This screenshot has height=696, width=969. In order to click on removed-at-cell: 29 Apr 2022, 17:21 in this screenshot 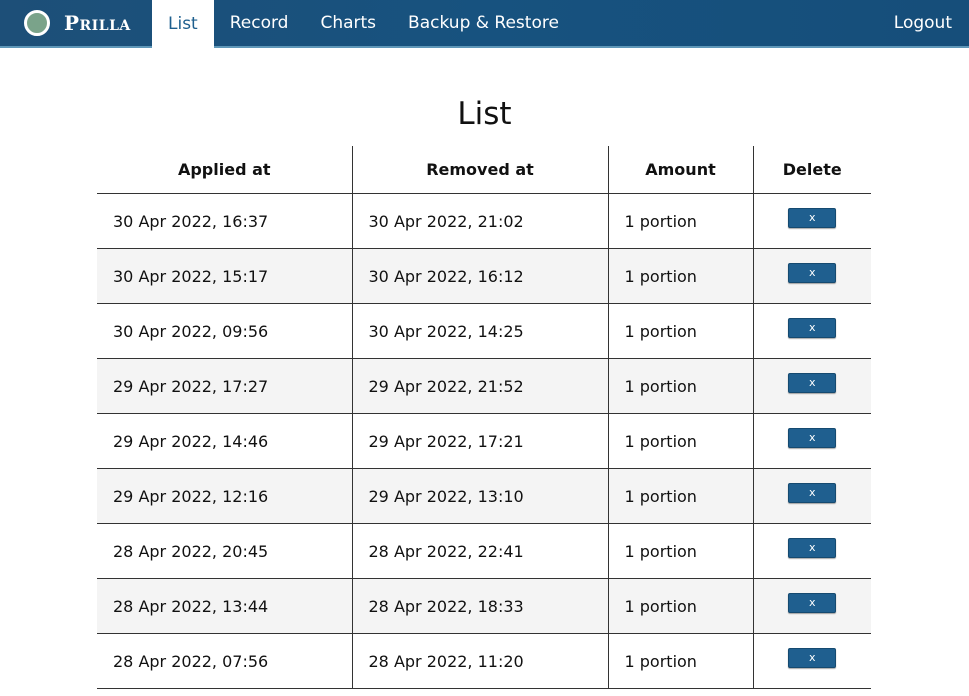, I will do `click(479, 441)`.